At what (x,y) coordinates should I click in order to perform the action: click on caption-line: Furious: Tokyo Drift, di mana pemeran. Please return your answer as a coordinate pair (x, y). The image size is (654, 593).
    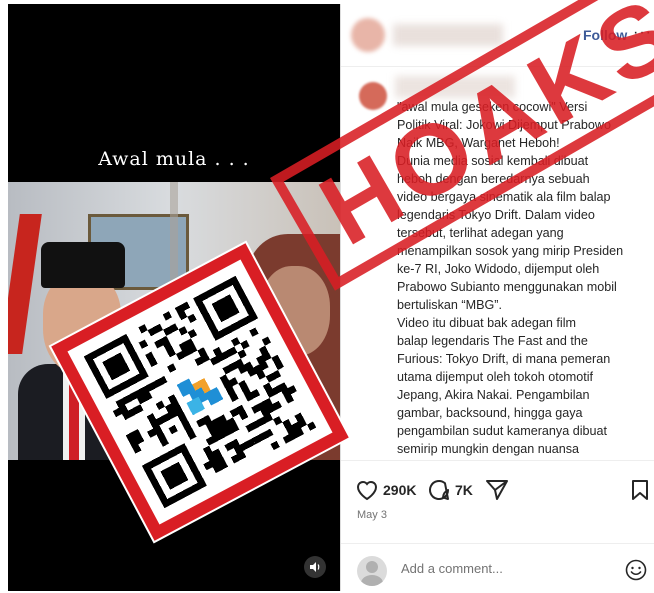
    Looking at the image, I should click on (504, 359).